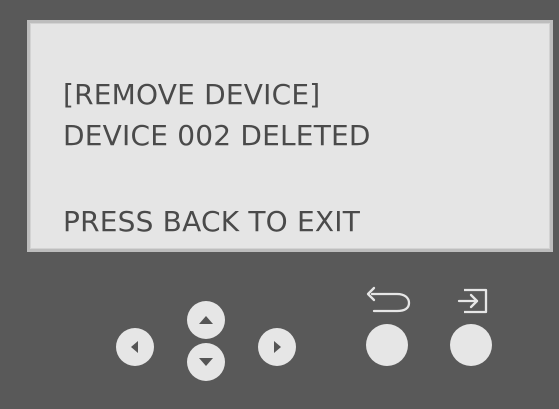  I want to click on down-arrow-icon, so click(206, 362).